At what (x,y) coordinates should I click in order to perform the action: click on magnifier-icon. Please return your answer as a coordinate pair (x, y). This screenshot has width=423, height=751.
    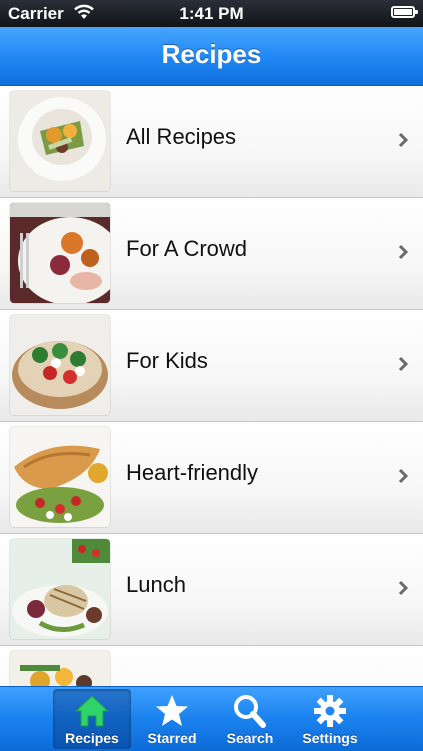
    Looking at the image, I should click on (250, 711).